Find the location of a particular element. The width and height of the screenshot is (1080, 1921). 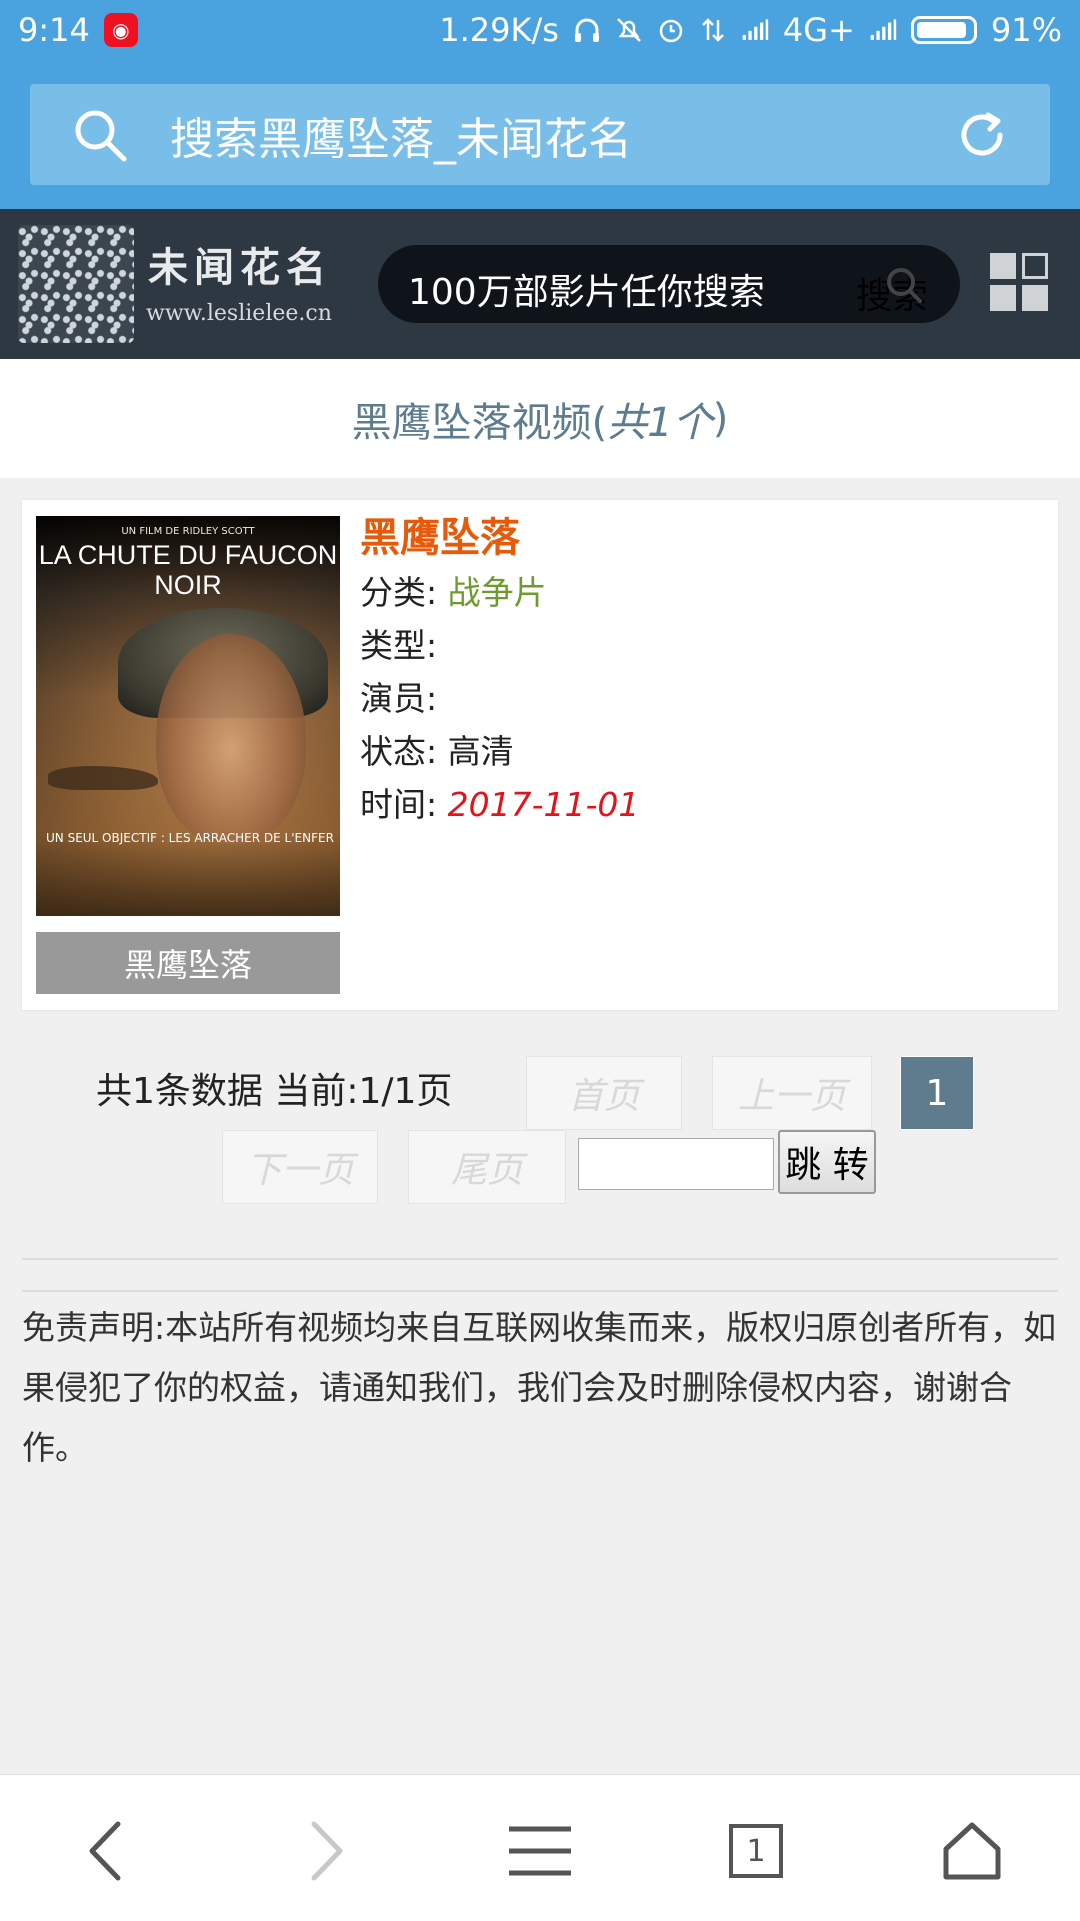

site-search-box: 100万部影片任你搜索 搜索 is located at coordinates (669, 284).